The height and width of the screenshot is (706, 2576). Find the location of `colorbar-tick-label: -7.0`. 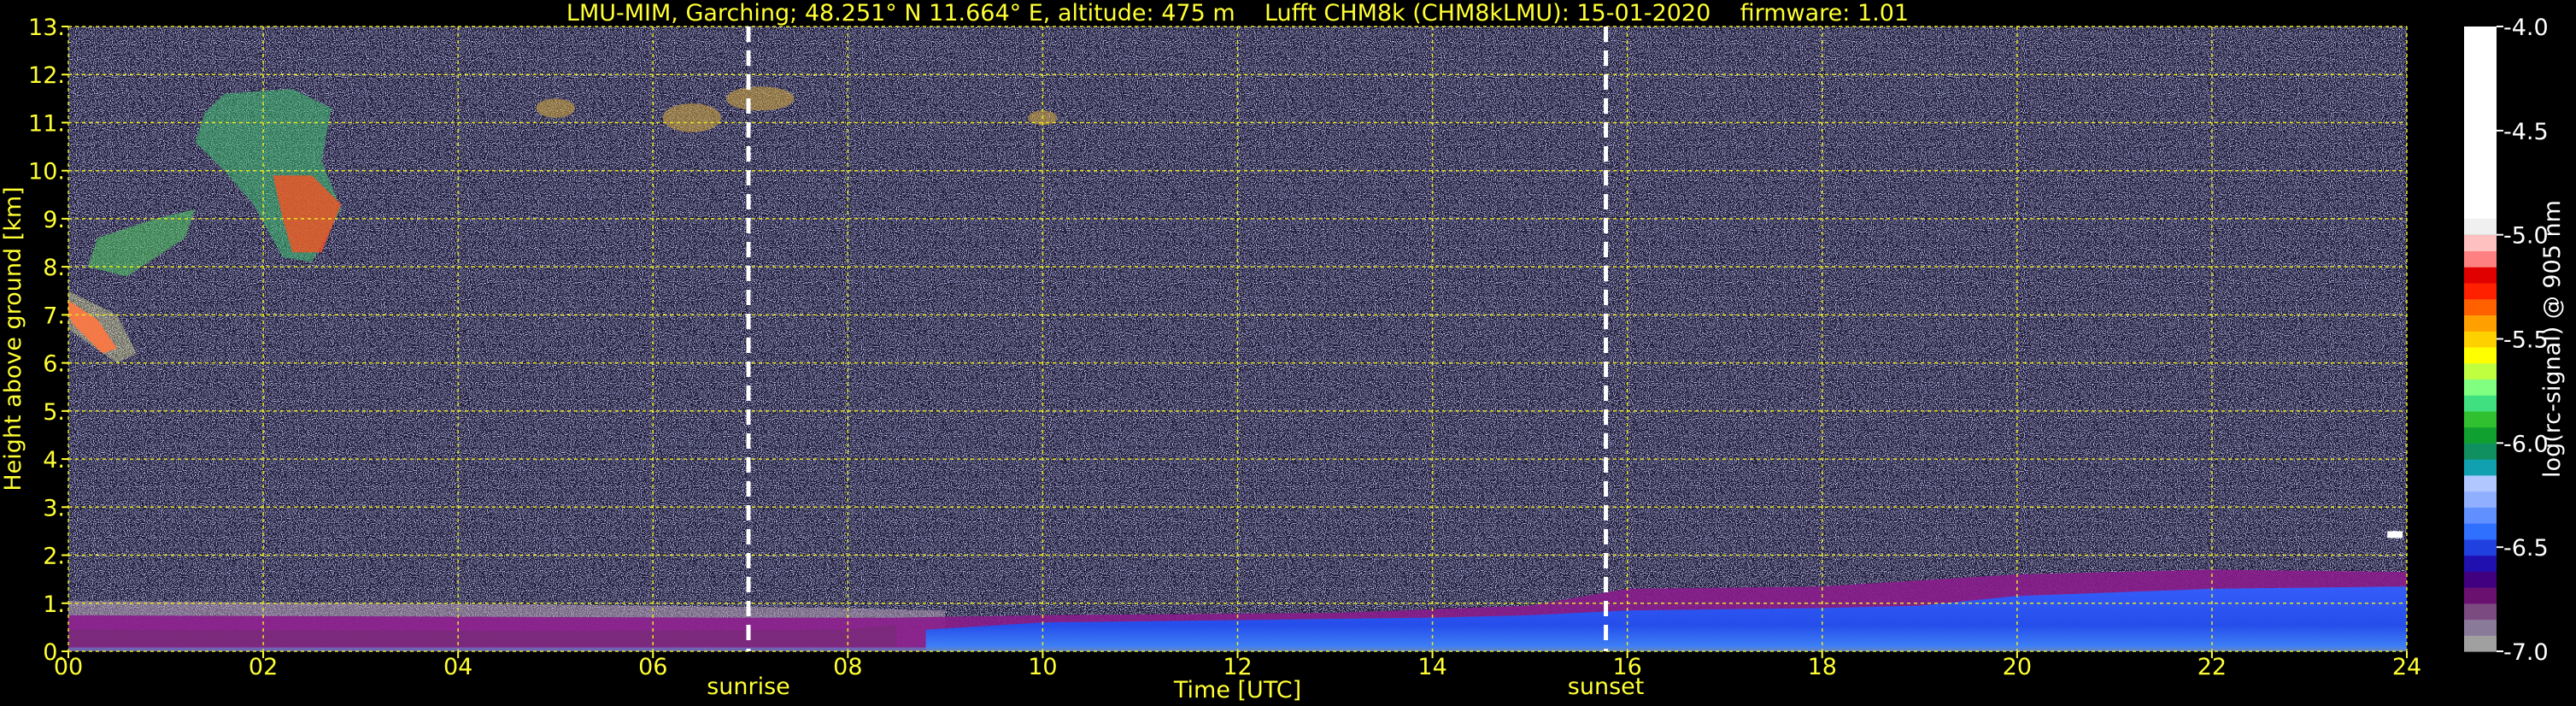

colorbar-tick-label: -7.0 is located at coordinates (2526, 652).